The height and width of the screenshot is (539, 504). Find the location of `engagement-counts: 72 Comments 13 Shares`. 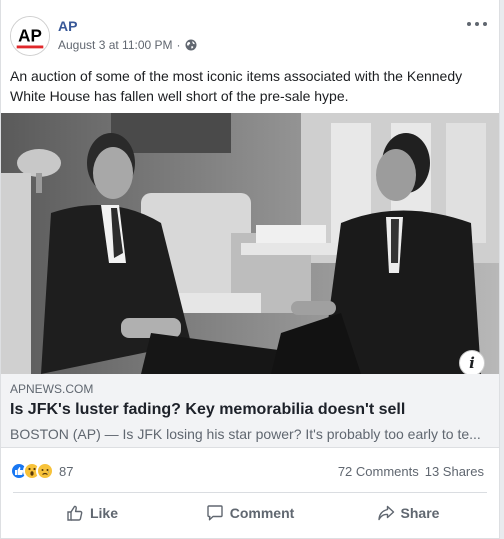

engagement-counts: 72 Comments 13 Shares is located at coordinates (411, 471).